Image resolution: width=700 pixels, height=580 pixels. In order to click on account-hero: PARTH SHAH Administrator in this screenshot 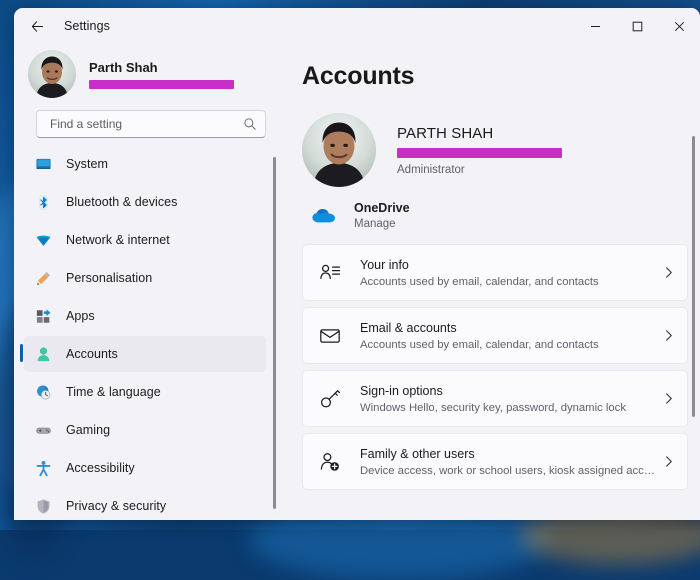, I will do `click(501, 150)`.